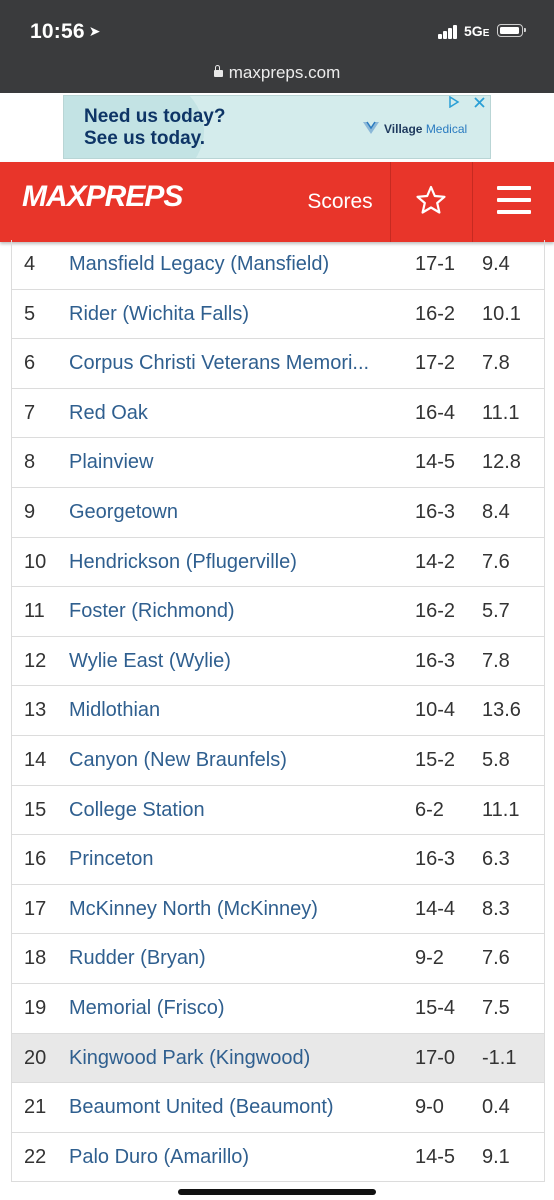 This screenshot has height=1200, width=554. Describe the element at coordinates (435, 1007) in the screenshot. I see `record-cell: 15-4` at that location.